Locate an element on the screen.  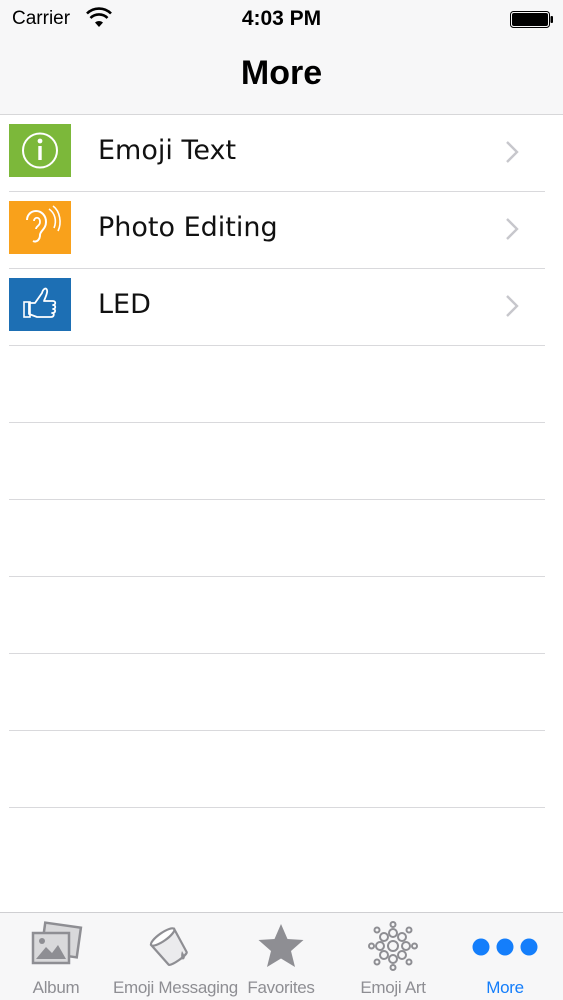
tab-label: Emoji Messaging is located at coordinates (175, 987).